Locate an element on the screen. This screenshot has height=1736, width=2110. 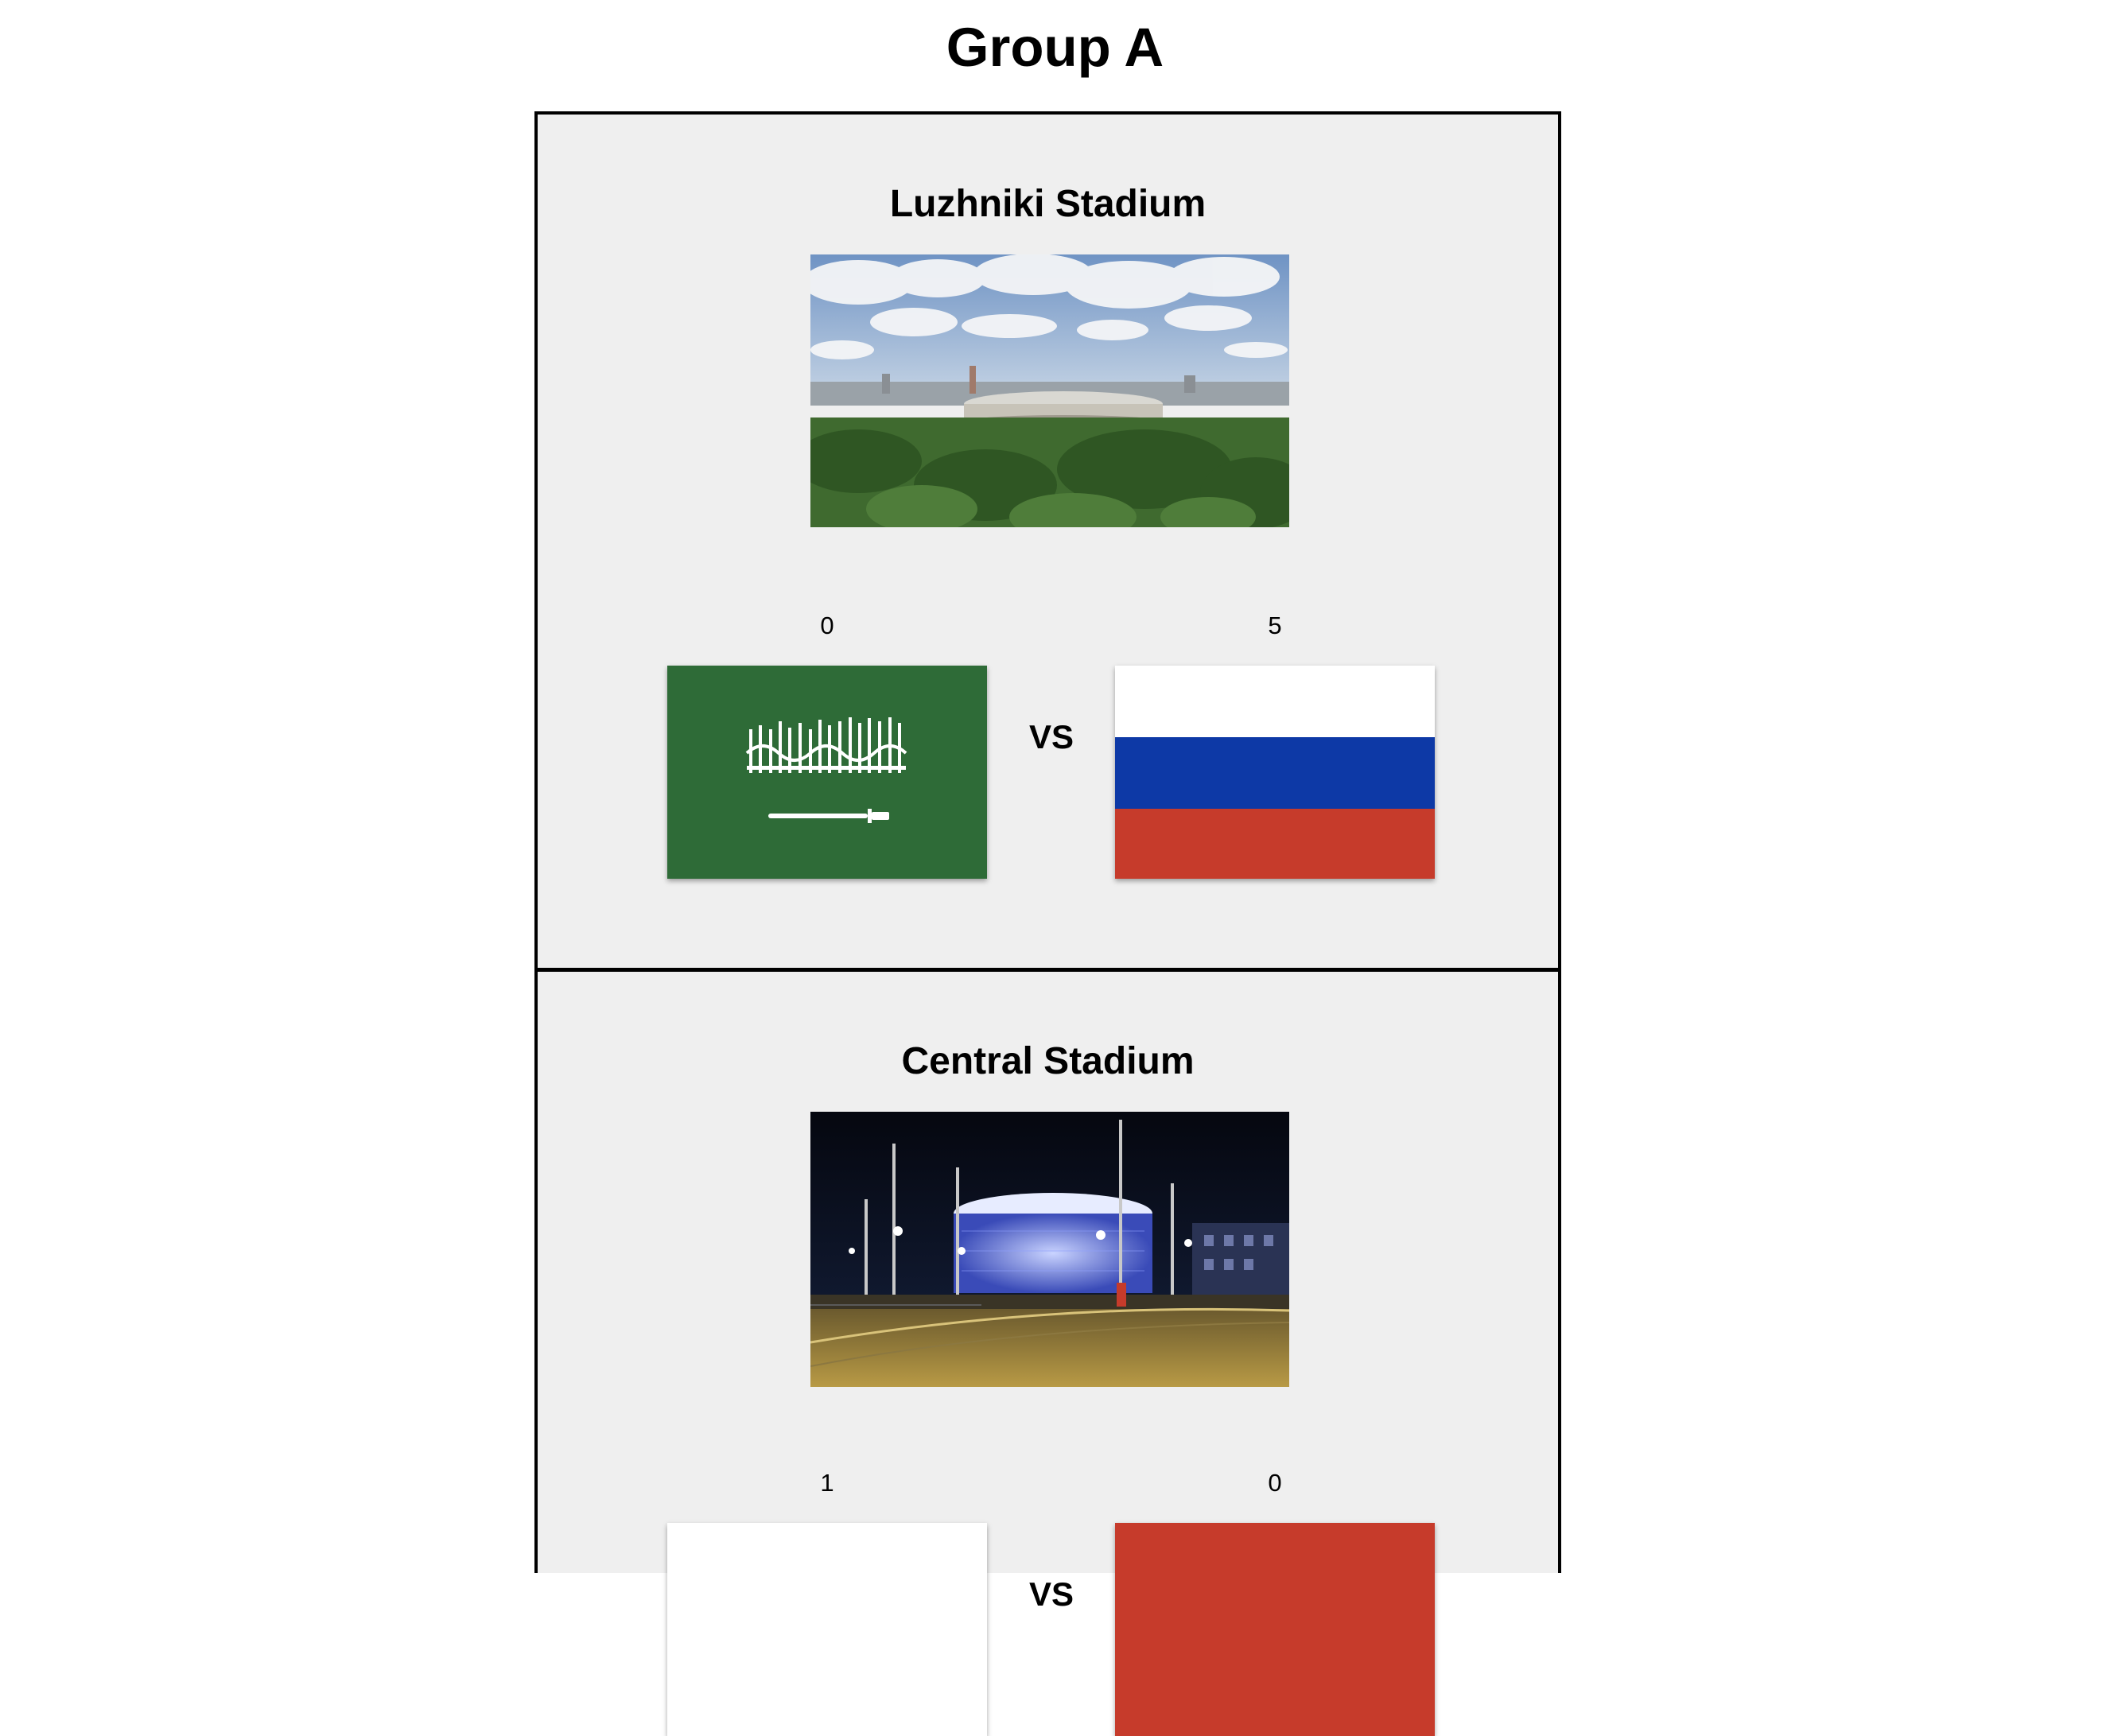
saudi-arabia-flag is located at coordinates (827, 773).